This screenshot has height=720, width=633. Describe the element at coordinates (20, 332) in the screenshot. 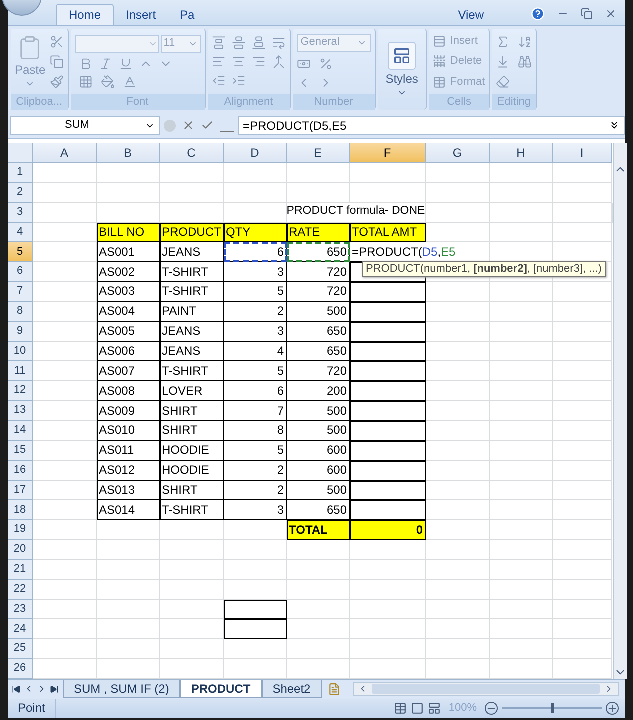

I see `row-header: 9` at that location.